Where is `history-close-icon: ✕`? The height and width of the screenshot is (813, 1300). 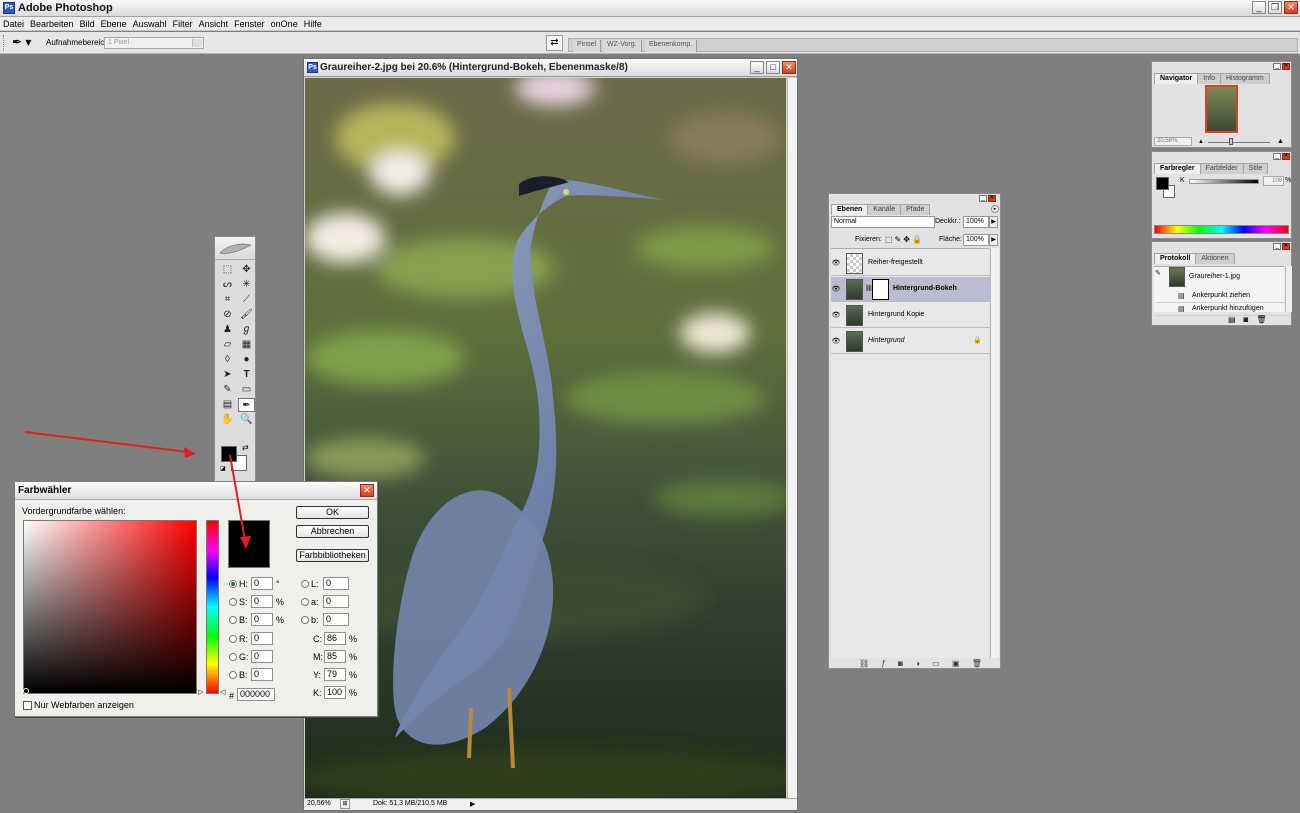 history-close-icon: ✕ is located at coordinates (1286, 246).